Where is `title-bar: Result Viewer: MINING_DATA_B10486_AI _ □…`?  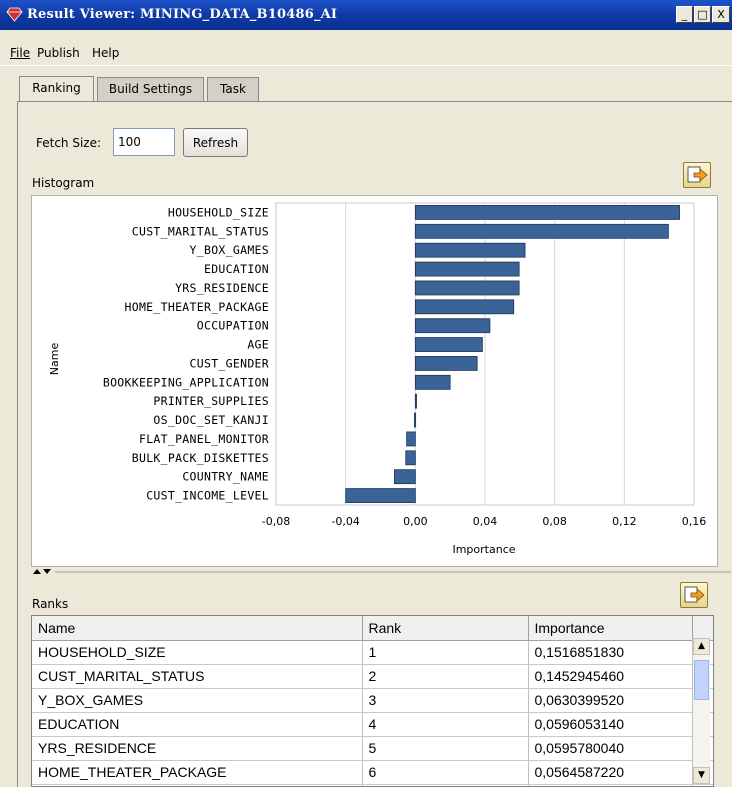 title-bar: Result Viewer: MINING_DATA_B10486_AI _ □… is located at coordinates (366, 15).